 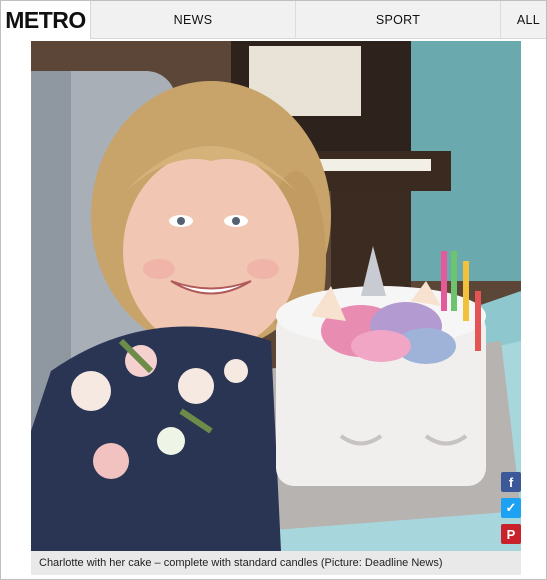 I want to click on top-nav: METRO NEWS SPORT ALL, so click(x=273, y=20).